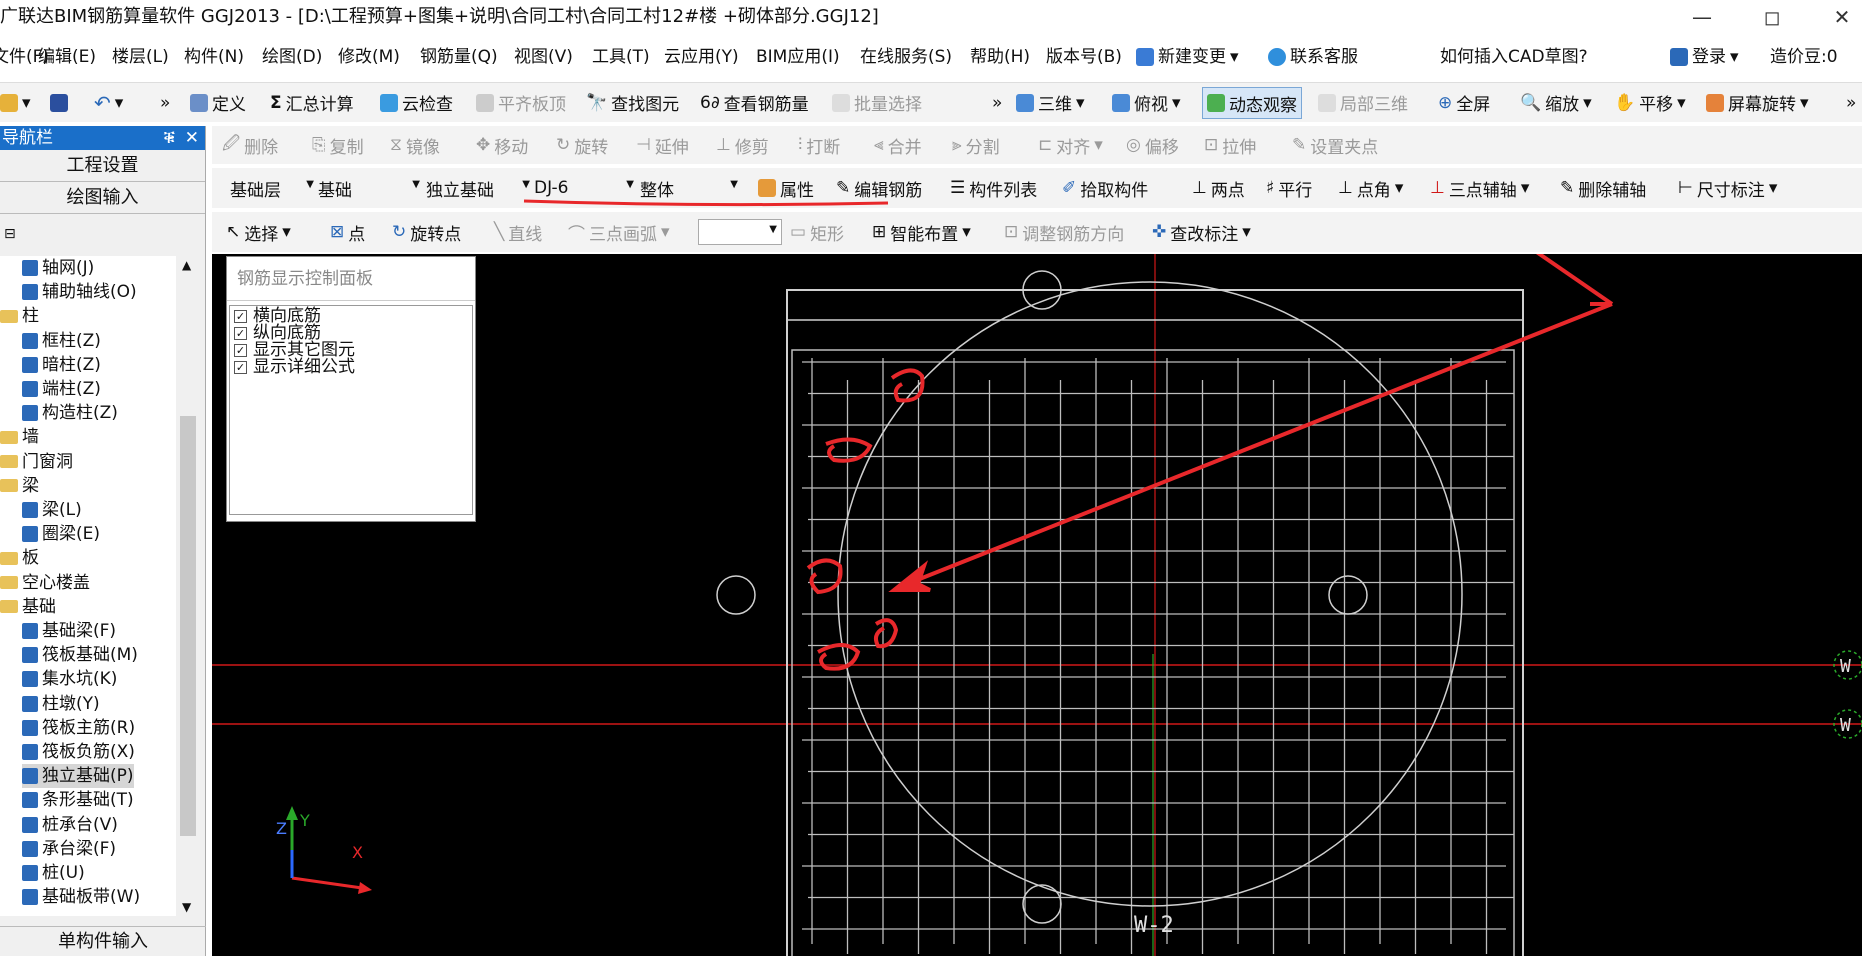  Describe the element at coordinates (250, 145) in the screenshot. I see `delete-button: 🖉 删除` at that location.